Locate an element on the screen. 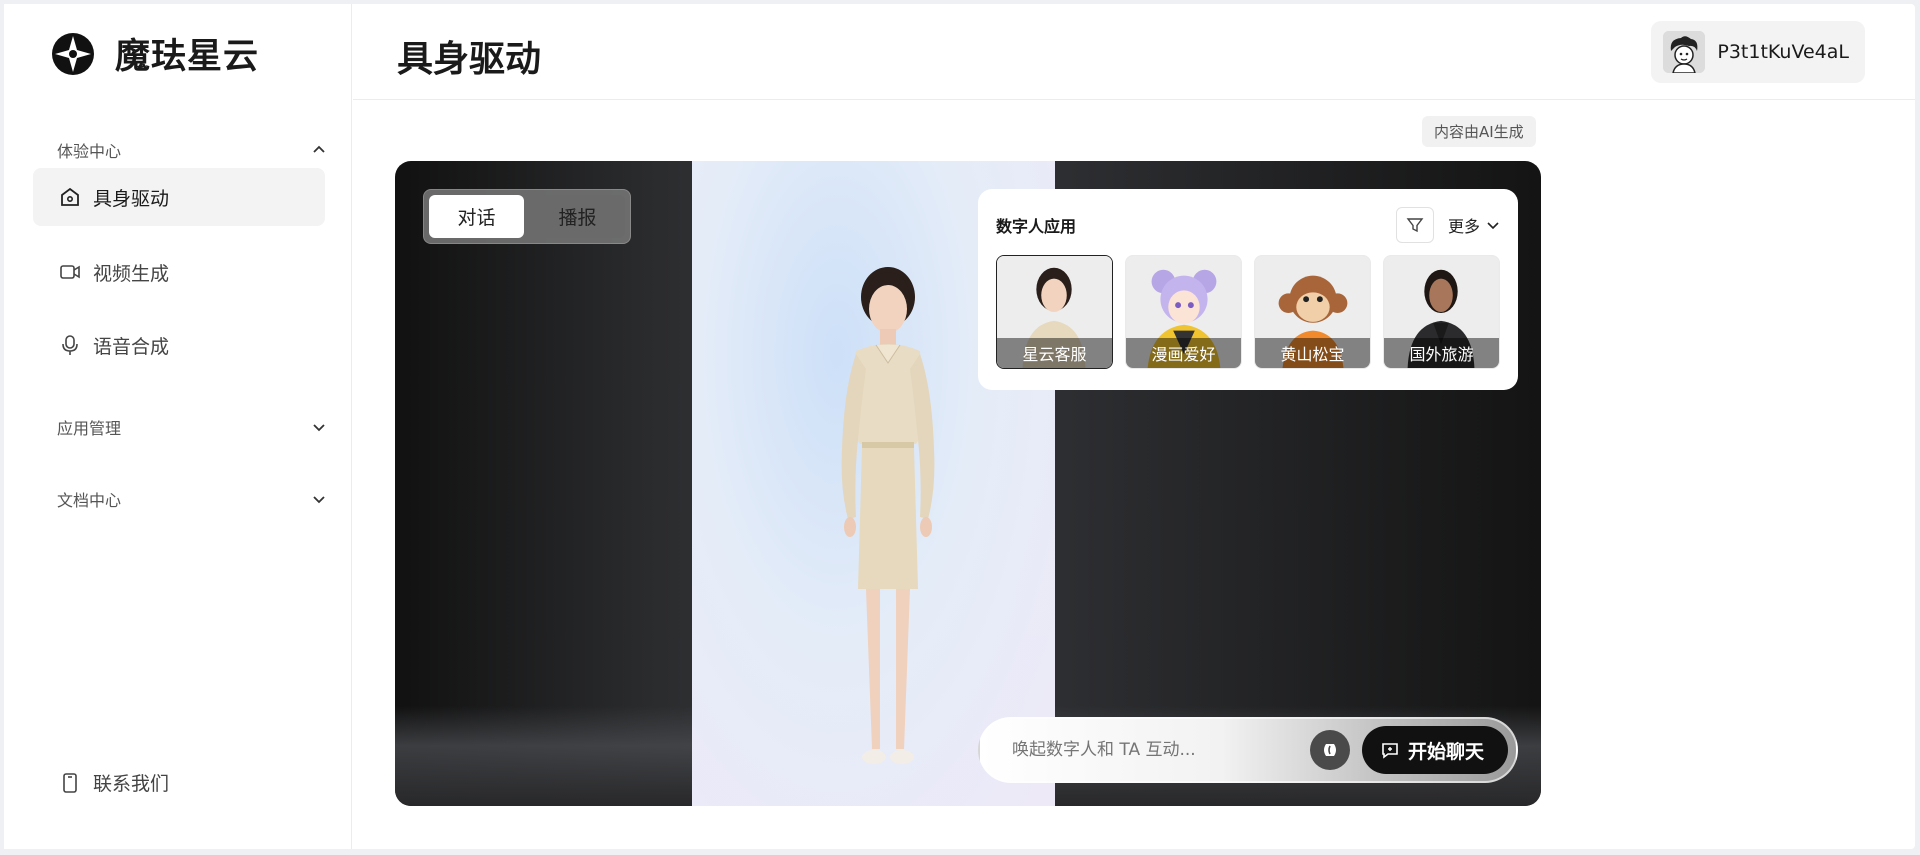  contact-us-label: 联系我们 is located at coordinates (131, 784).